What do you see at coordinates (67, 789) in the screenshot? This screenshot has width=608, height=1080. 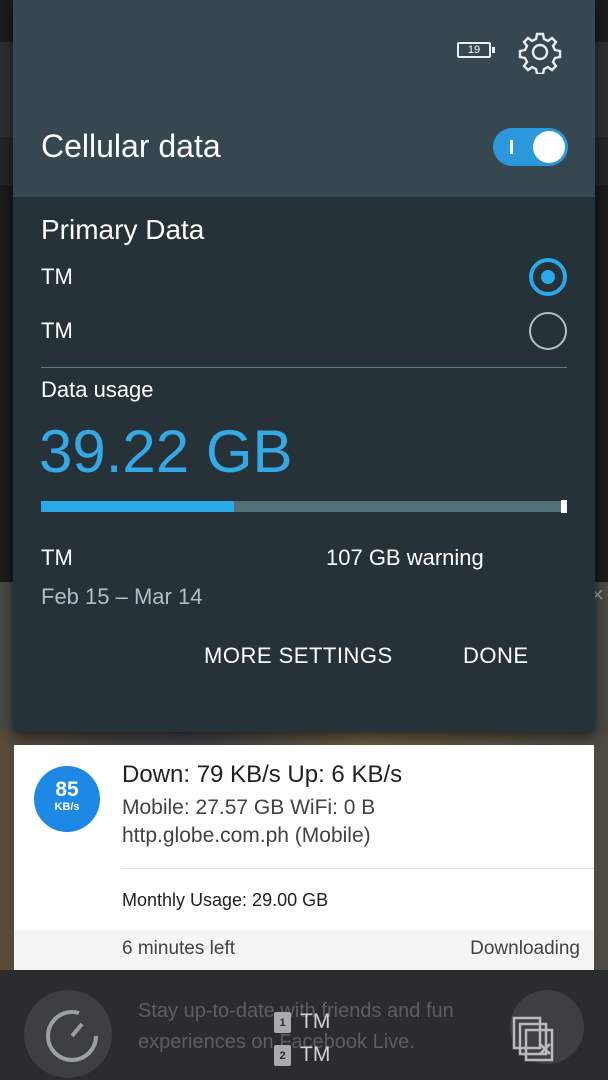 I see `speed-badge-number: 85` at bounding box center [67, 789].